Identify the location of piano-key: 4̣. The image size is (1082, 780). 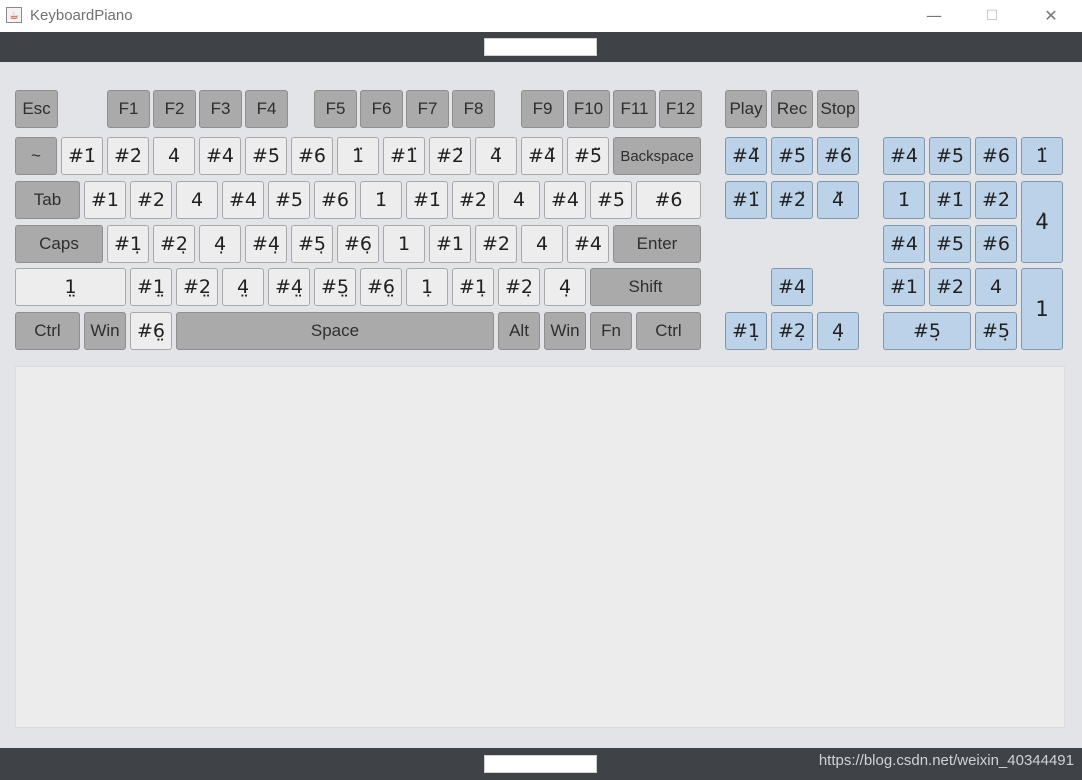
(220, 244).